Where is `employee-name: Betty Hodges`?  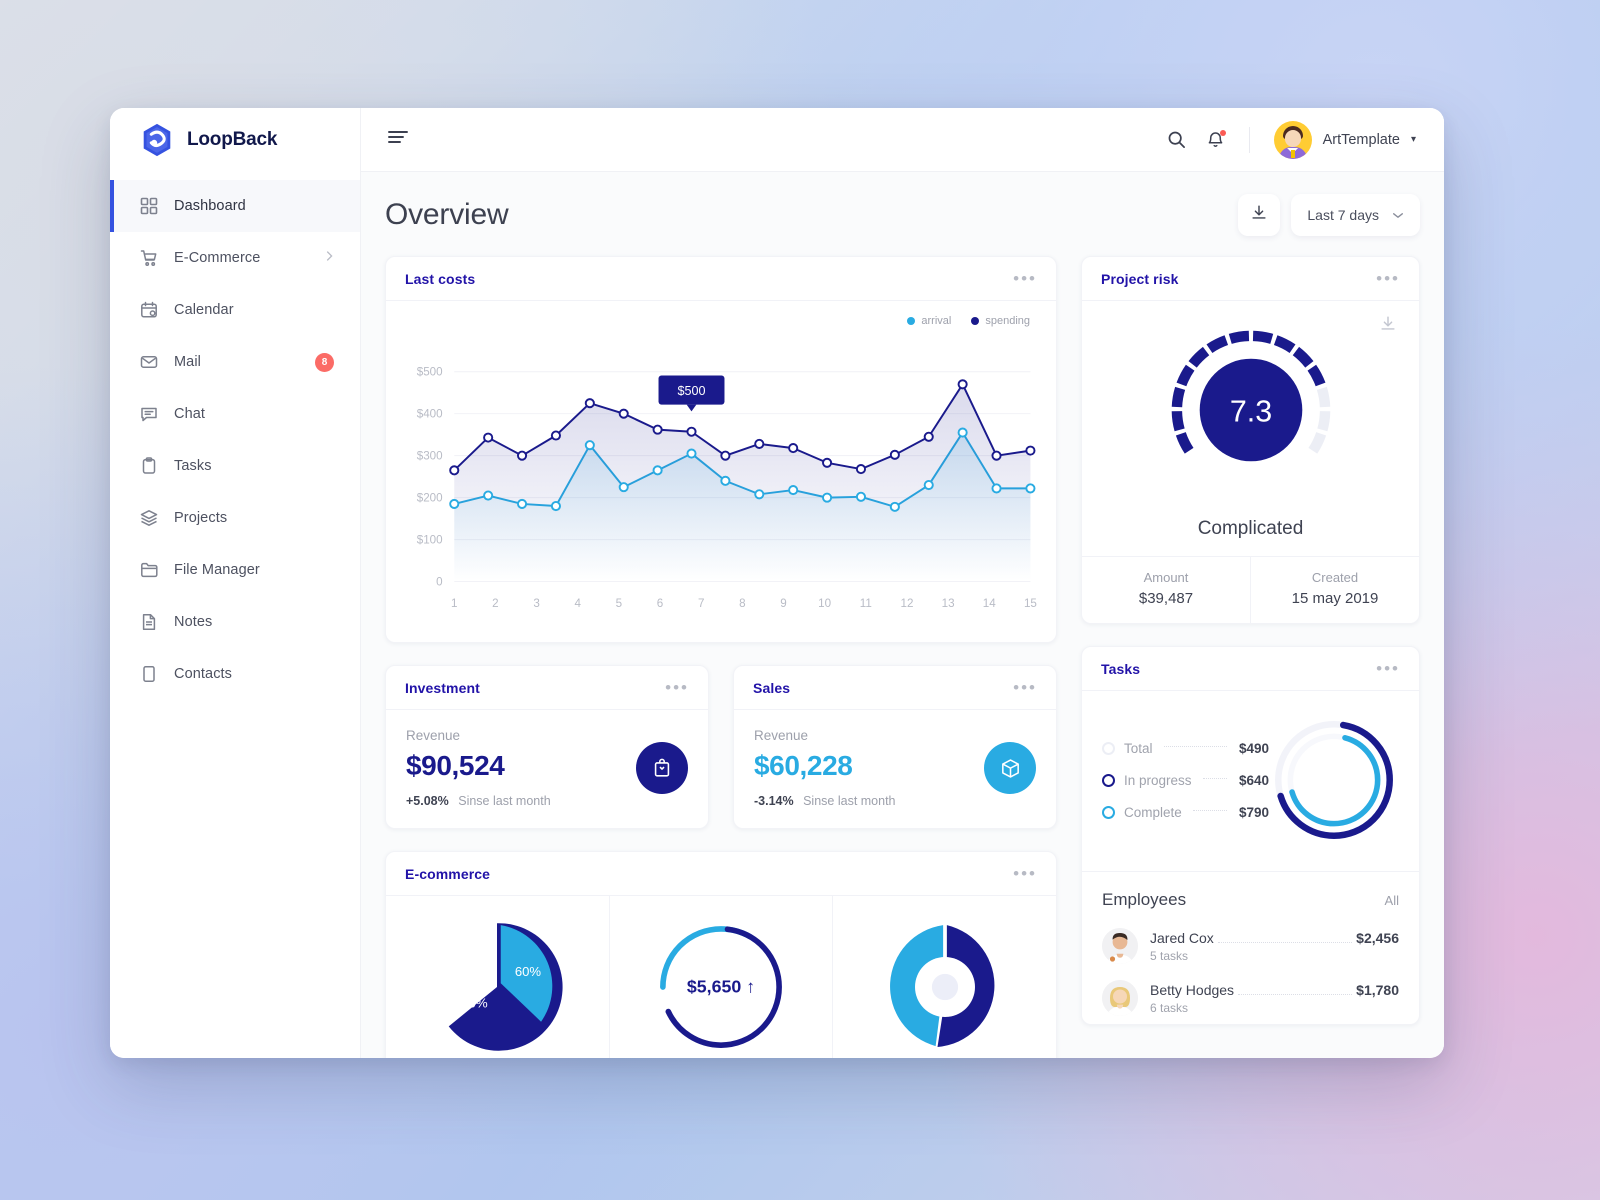
employee-name: Betty Hodges is located at coordinates (1192, 989).